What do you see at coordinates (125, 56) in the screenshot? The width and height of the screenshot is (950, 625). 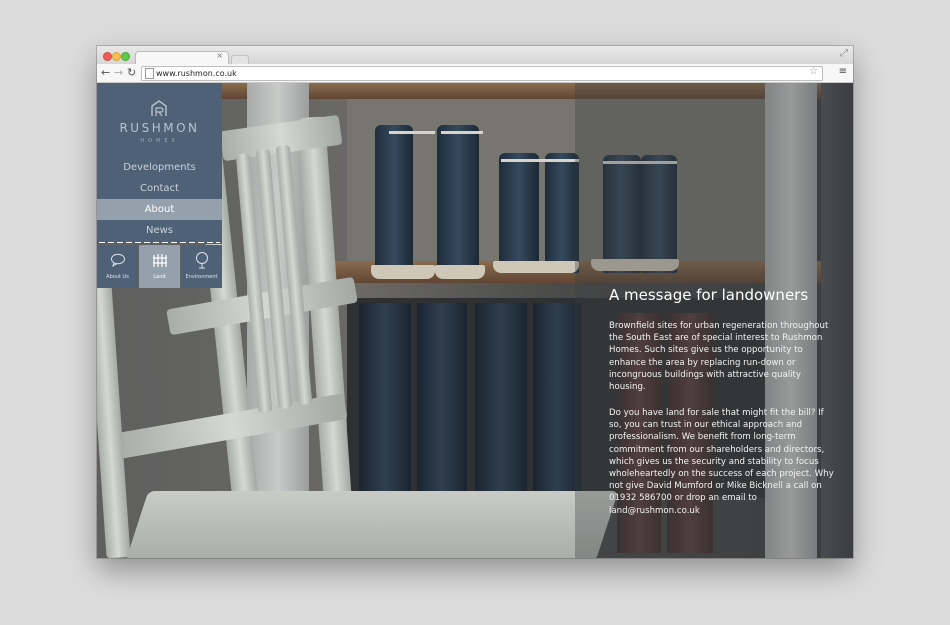 I see `zoom-window-button` at bounding box center [125, 56].